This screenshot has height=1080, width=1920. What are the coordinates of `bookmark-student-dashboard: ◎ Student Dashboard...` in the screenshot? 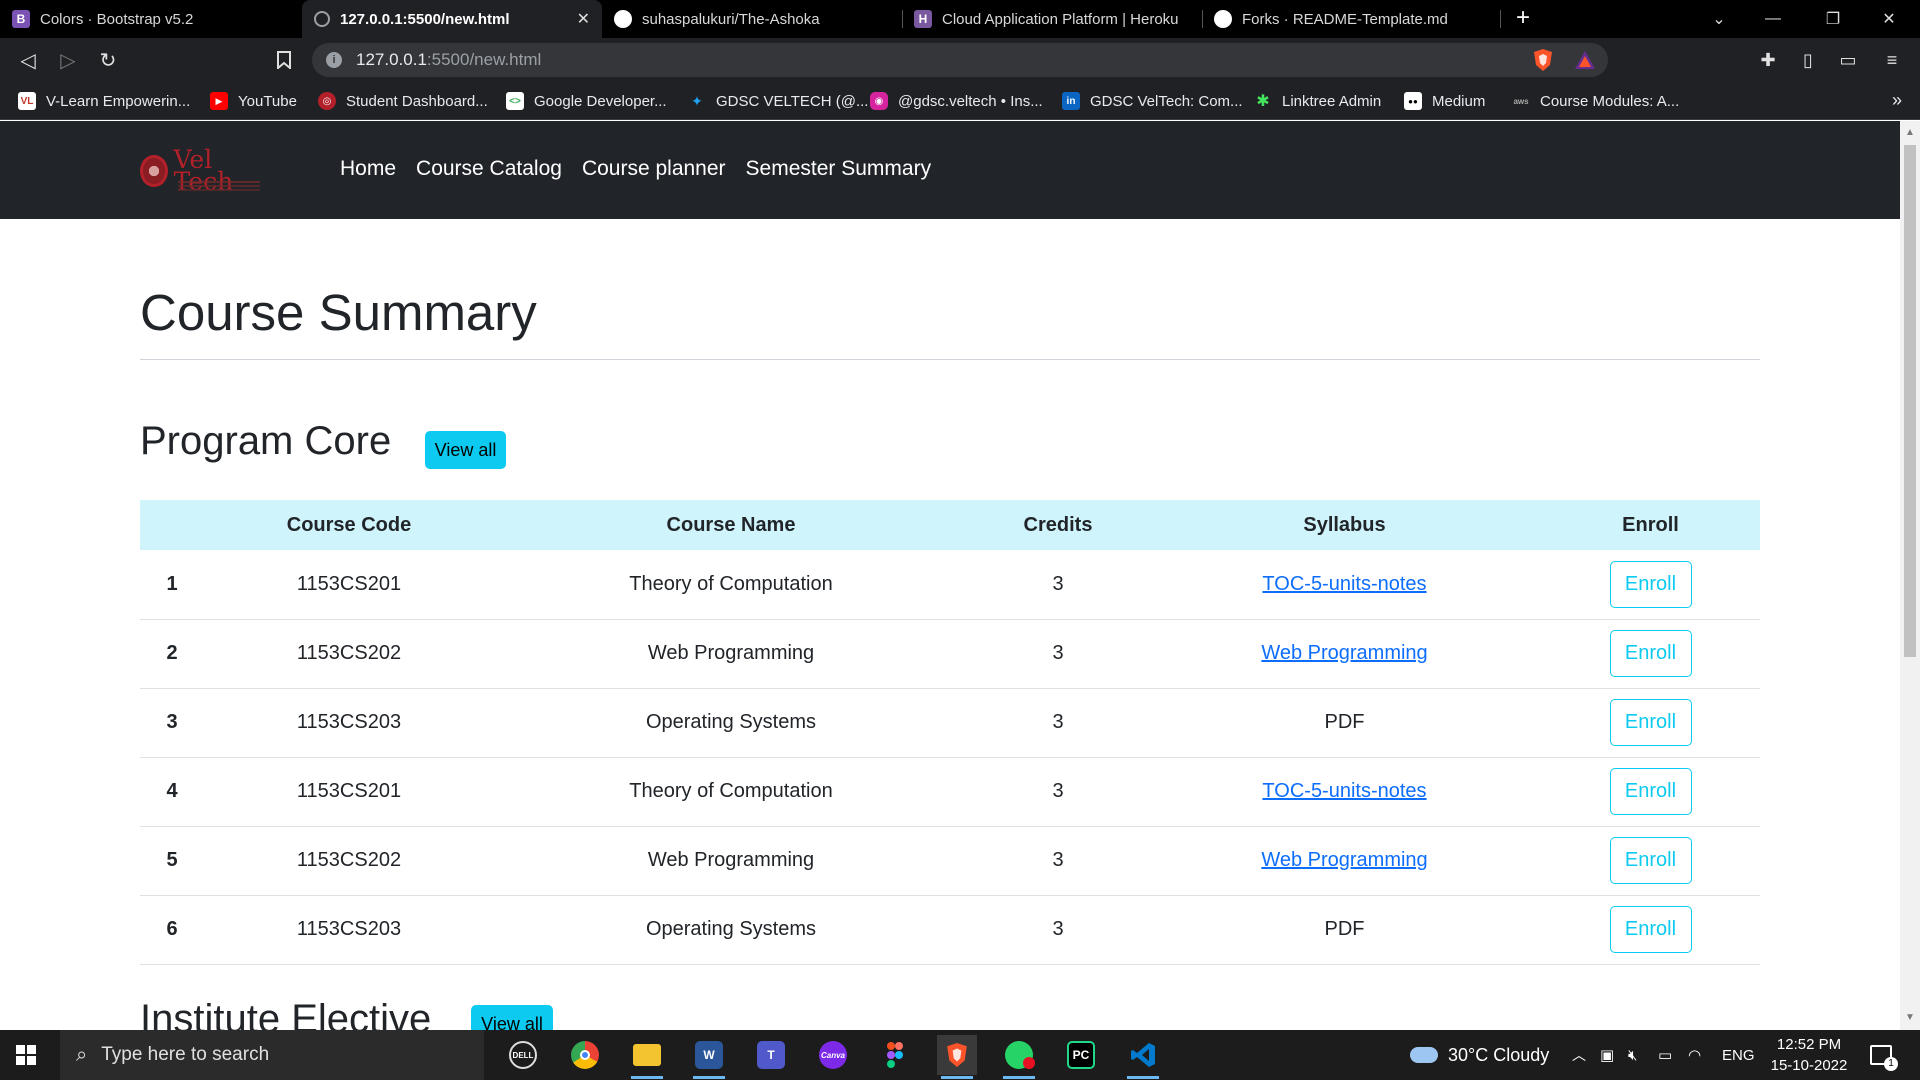 It's located at (403, 101).